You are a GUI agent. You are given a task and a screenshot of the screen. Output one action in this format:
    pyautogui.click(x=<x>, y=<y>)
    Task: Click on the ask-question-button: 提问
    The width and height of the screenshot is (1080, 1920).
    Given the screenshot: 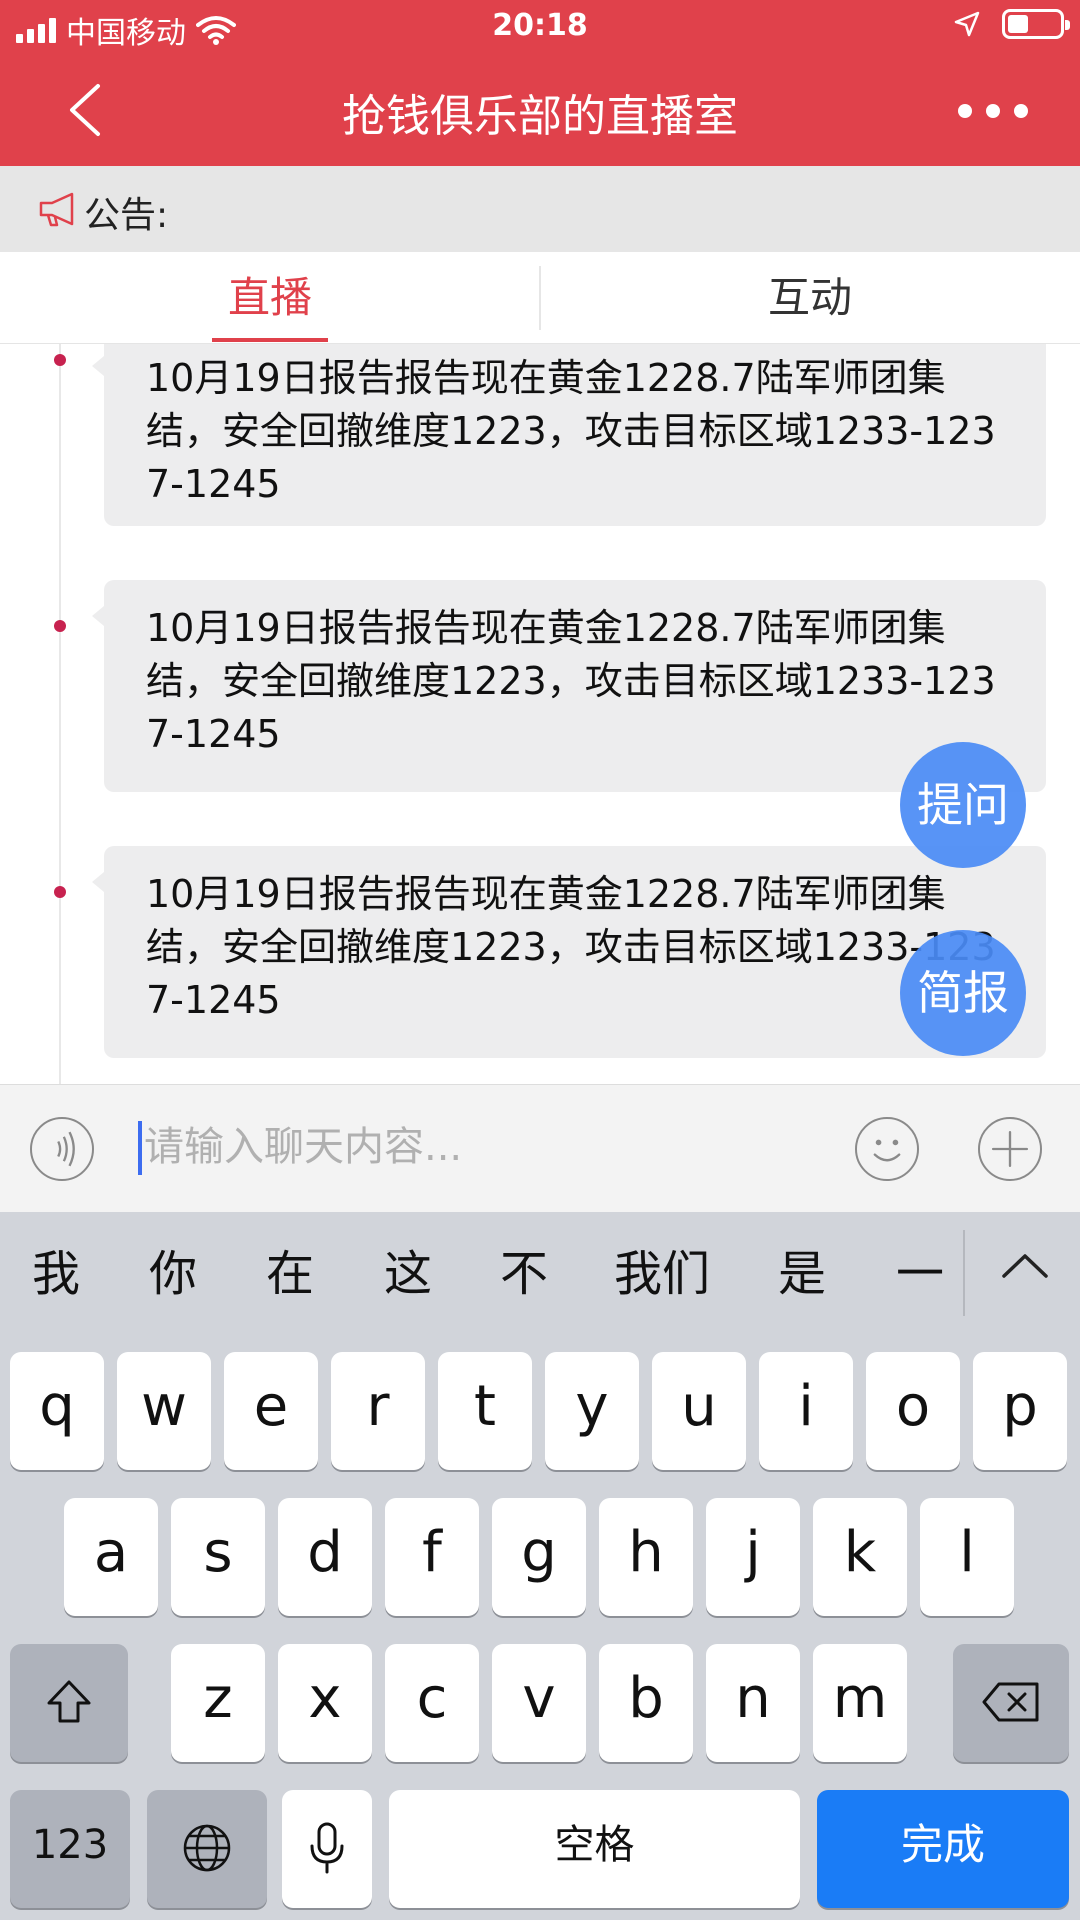 What is the action you would take?
    pyautogui.click(x=963, y=805)
    